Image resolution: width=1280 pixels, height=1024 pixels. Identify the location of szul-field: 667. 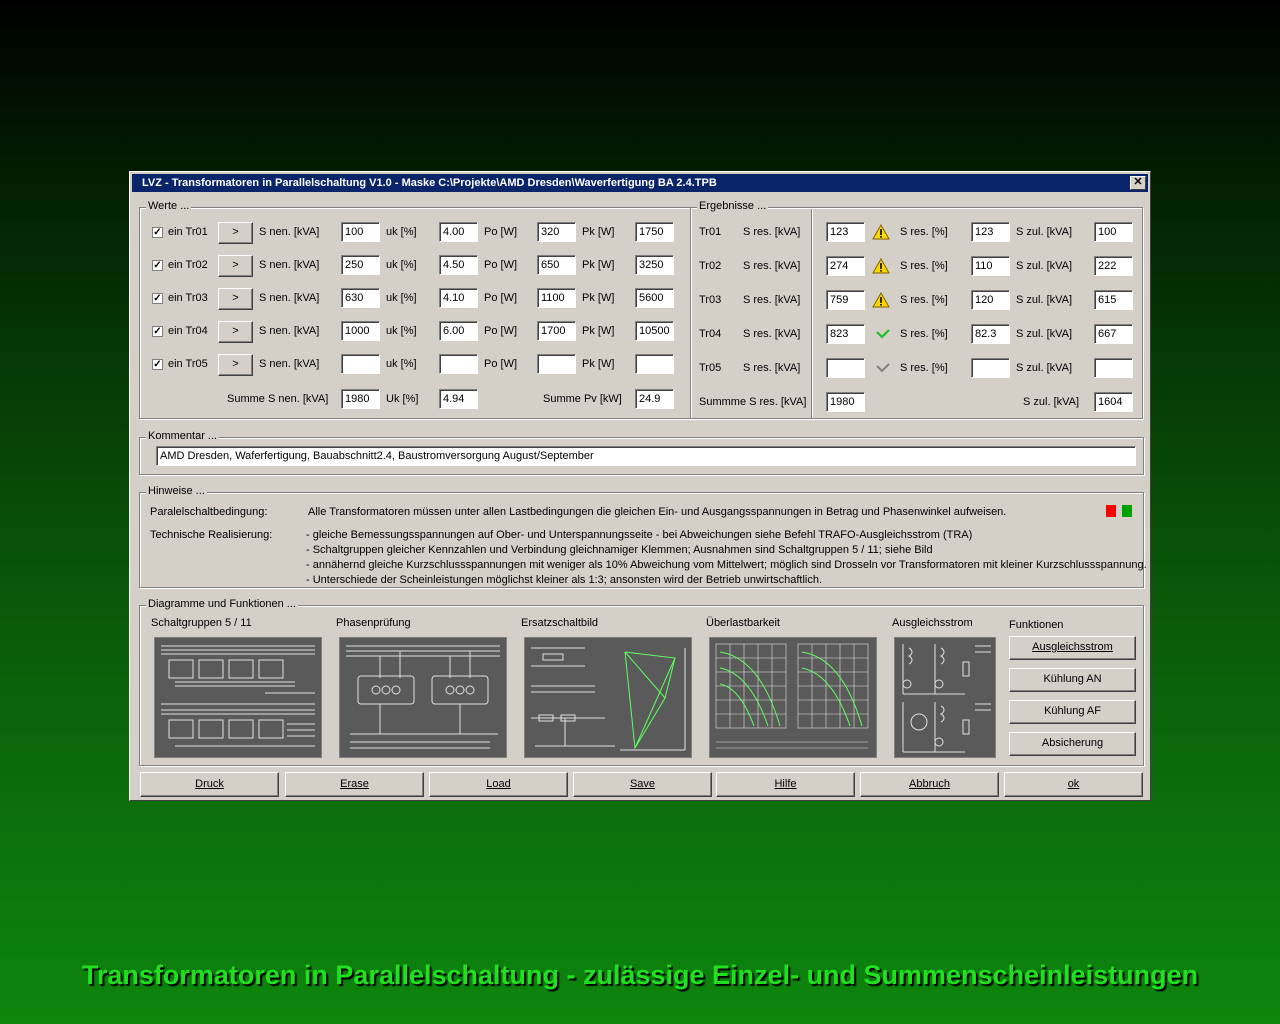
(1113, 334).